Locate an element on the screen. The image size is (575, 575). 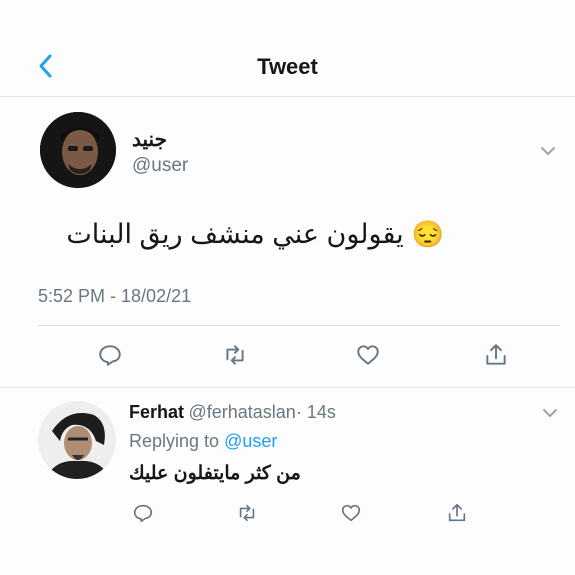
retweet-icon is located at coordinates (235, 355).